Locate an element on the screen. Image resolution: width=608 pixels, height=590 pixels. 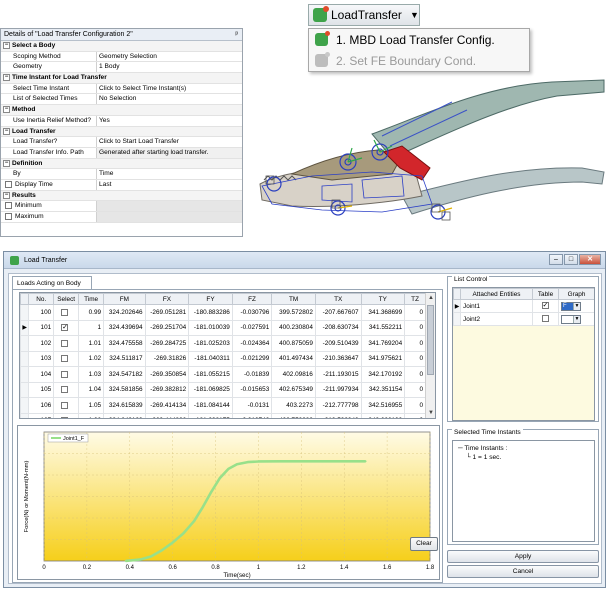
graph-combo-cell: F ▼ is located at coordinates (576, 306).